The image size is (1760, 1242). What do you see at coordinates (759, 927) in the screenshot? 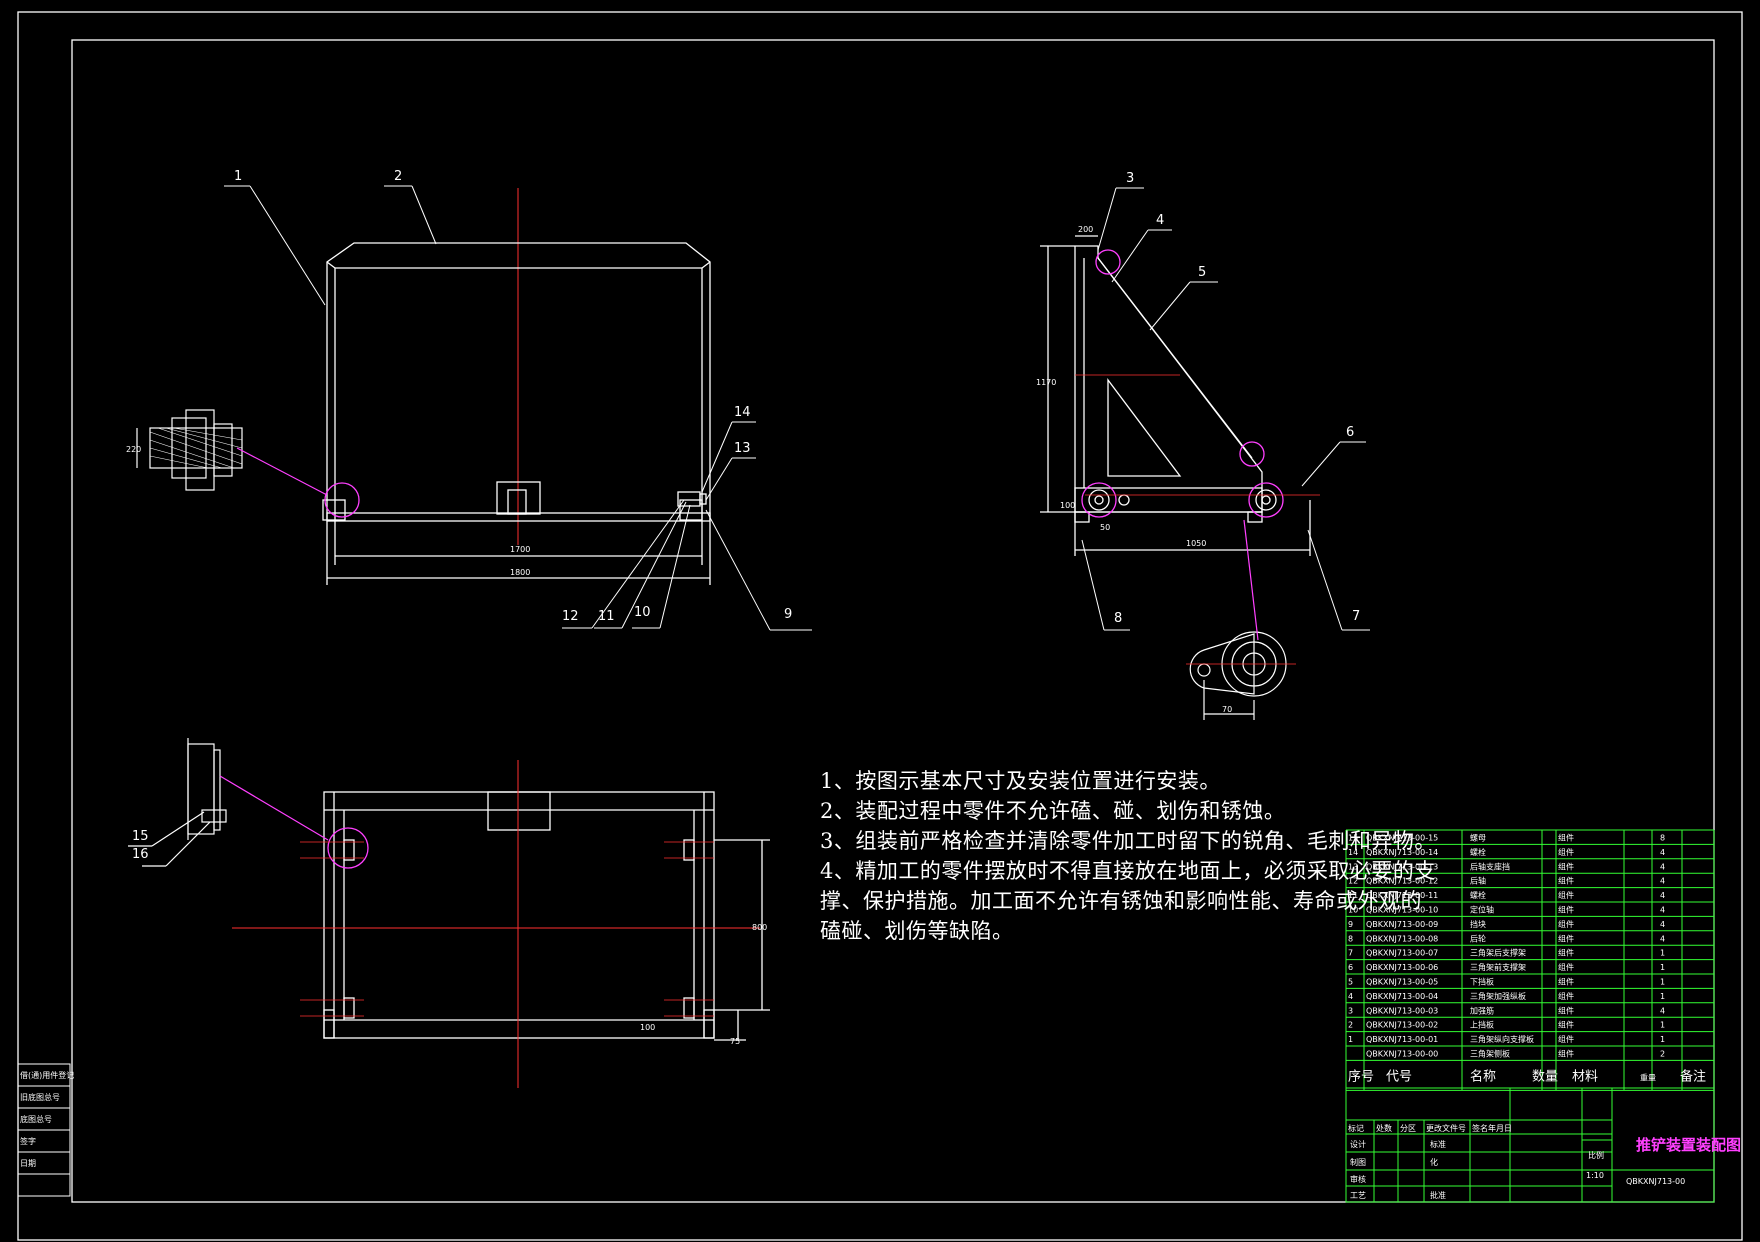
I see `dim-plan-depth: 800` at bounding box center [759, 927].